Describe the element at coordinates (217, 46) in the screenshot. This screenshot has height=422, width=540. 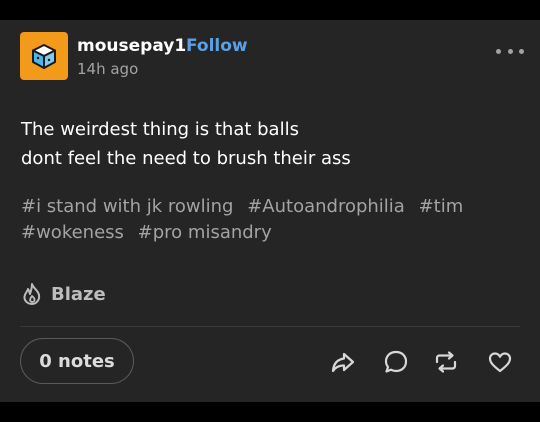
I see `follow-button: Follow` at that location.